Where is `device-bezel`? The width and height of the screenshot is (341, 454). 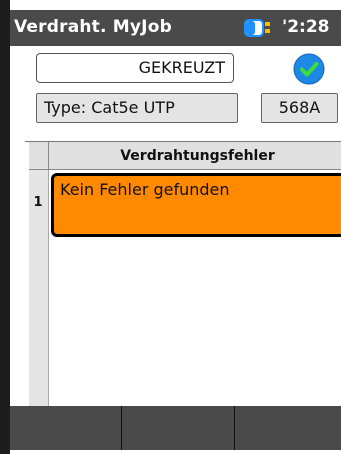 device-bezel is located at coordinates (7, 227).